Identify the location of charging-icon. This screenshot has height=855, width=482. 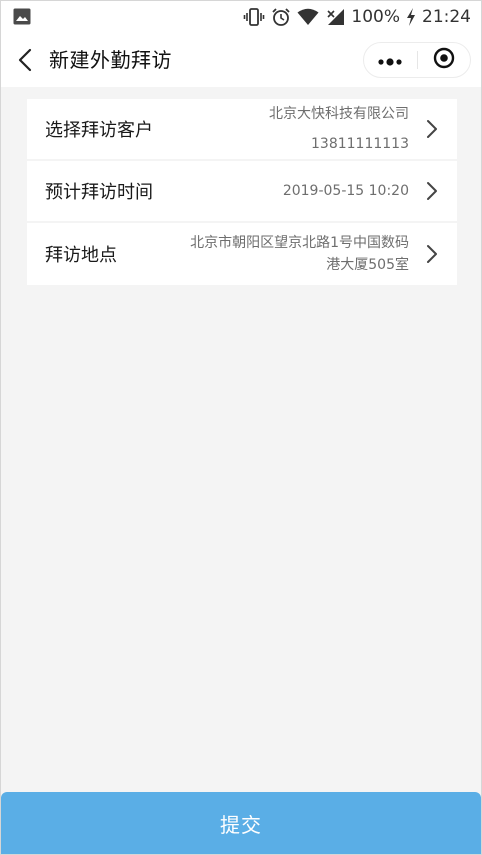
(411, 17).